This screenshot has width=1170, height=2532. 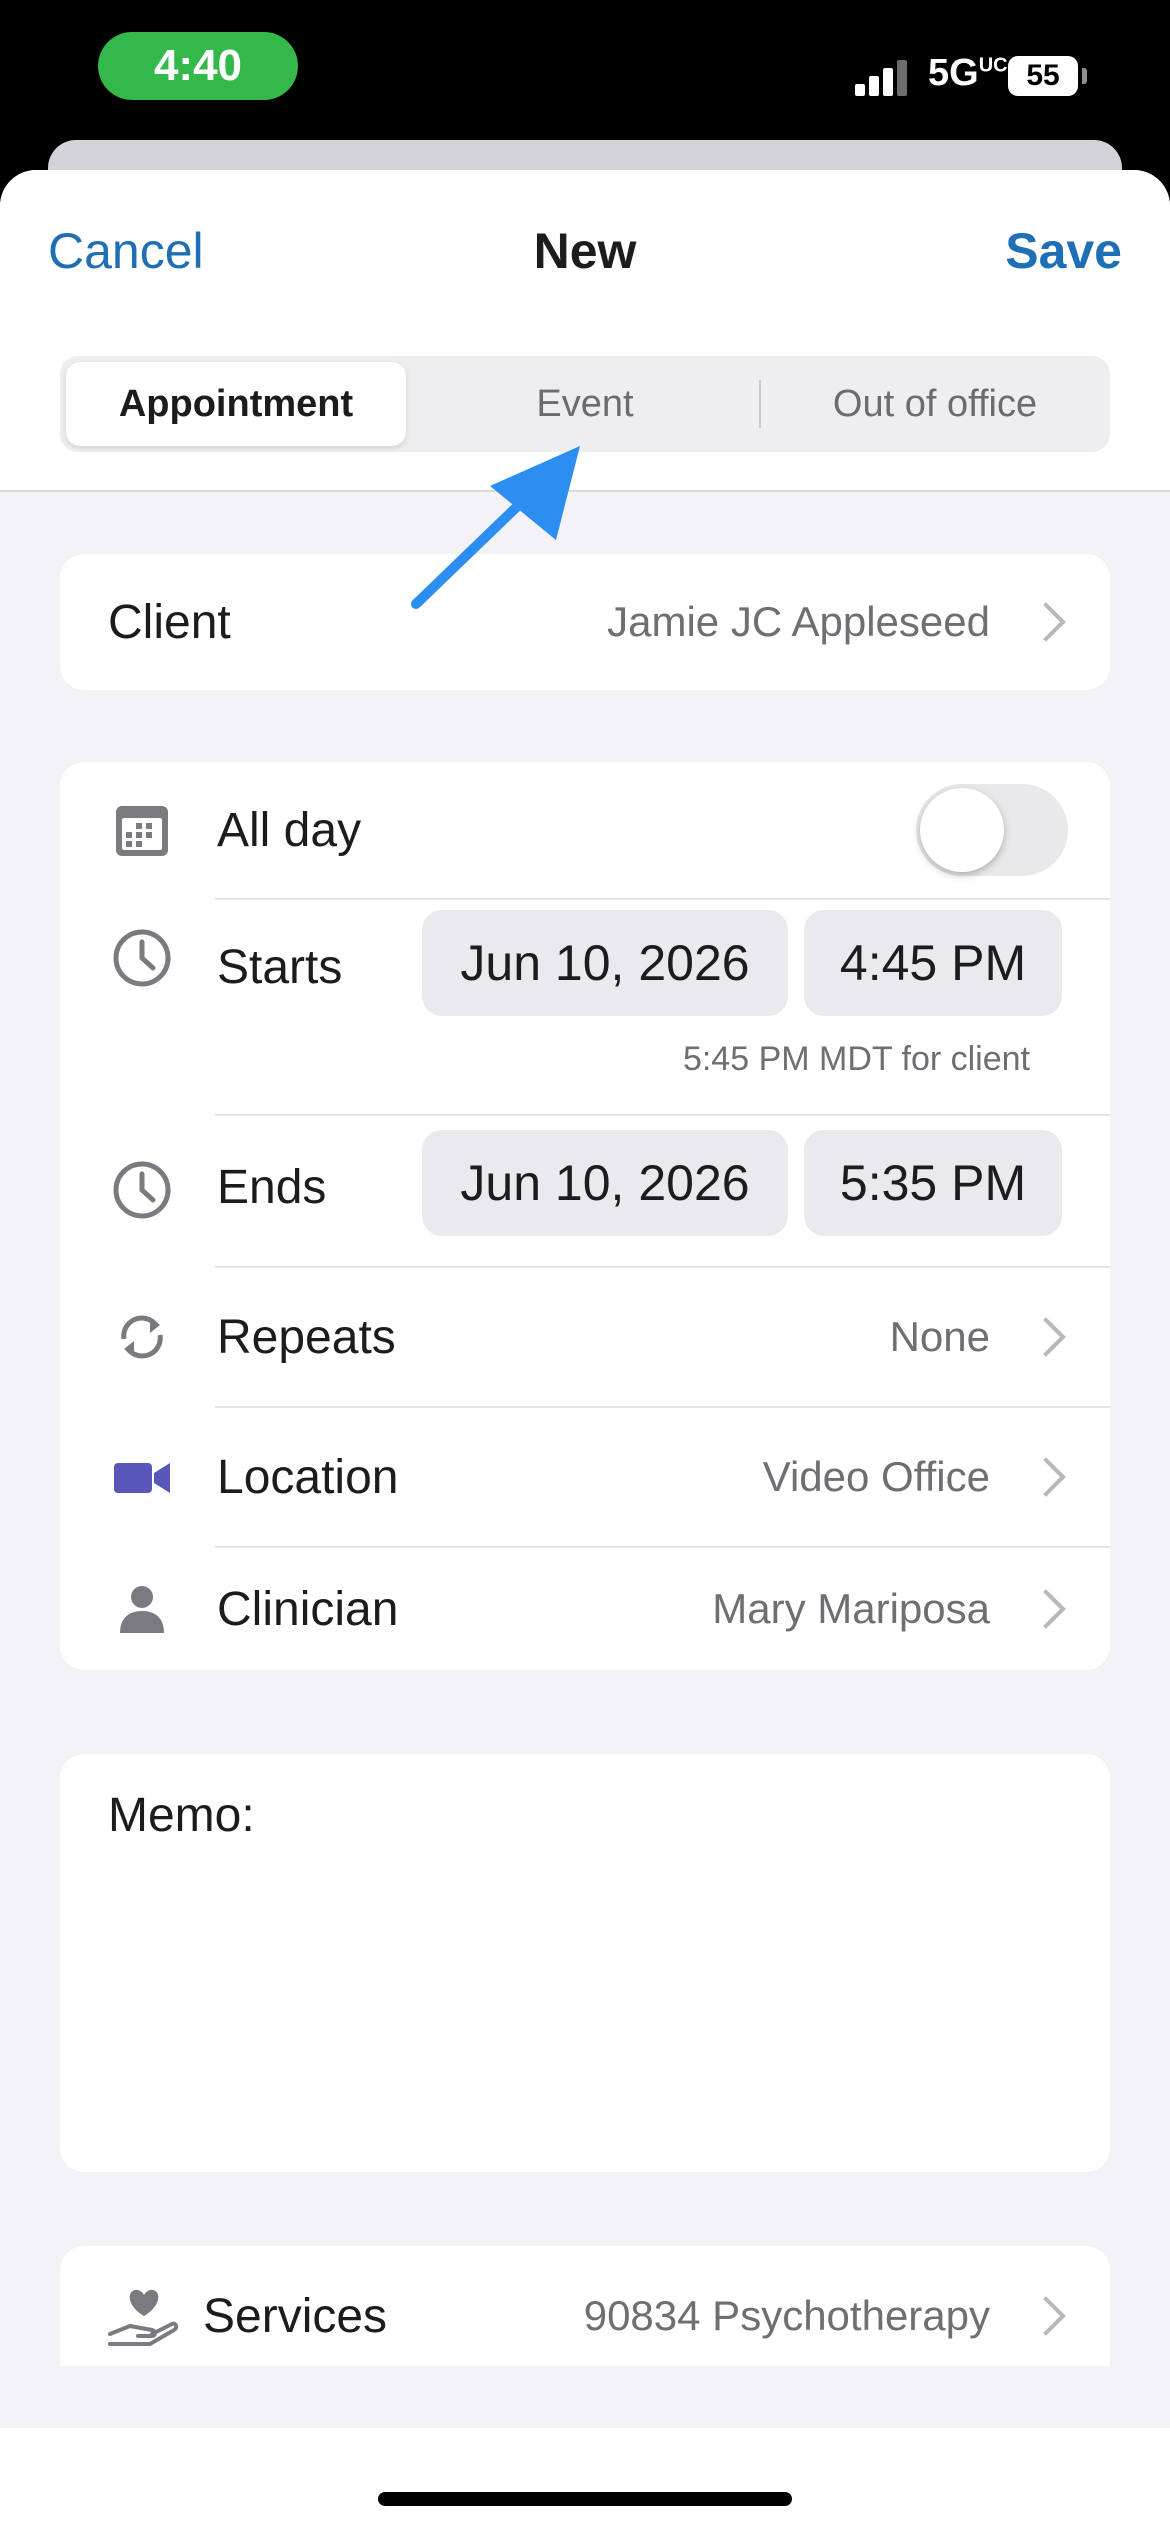 I want to click on segment-event: Event, so click(x=585, y=404).